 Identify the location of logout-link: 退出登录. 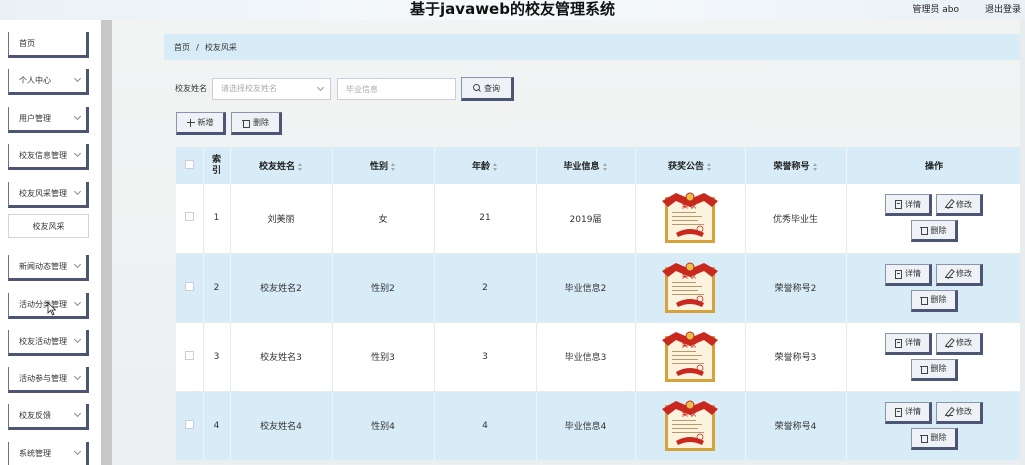
(1003, 8).